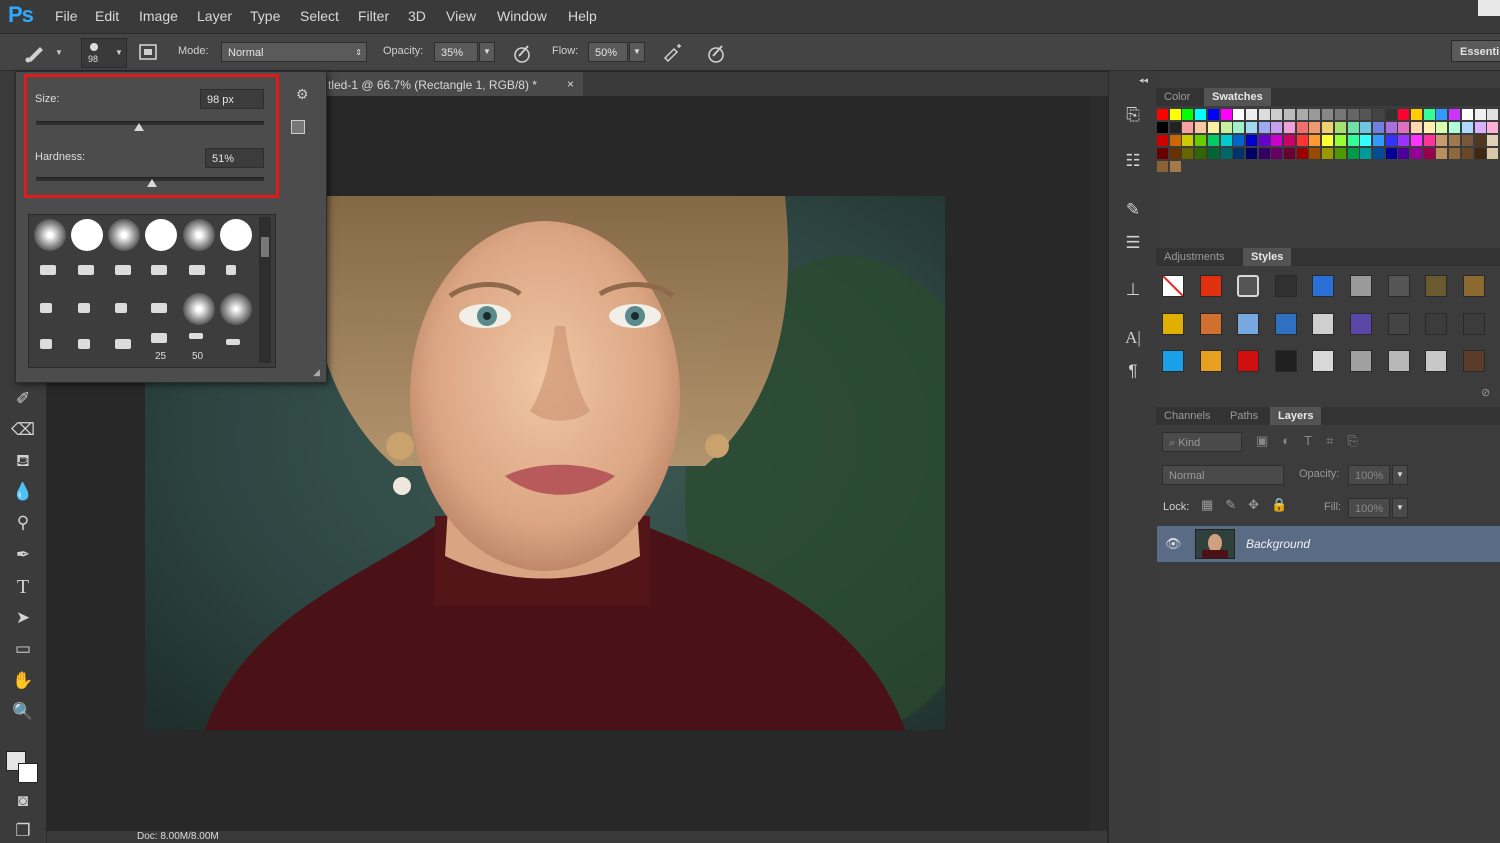 Image resolution: width=1500 pixels, height=843 pixels. I want to click on new-preset-icon, so click(298, 127).